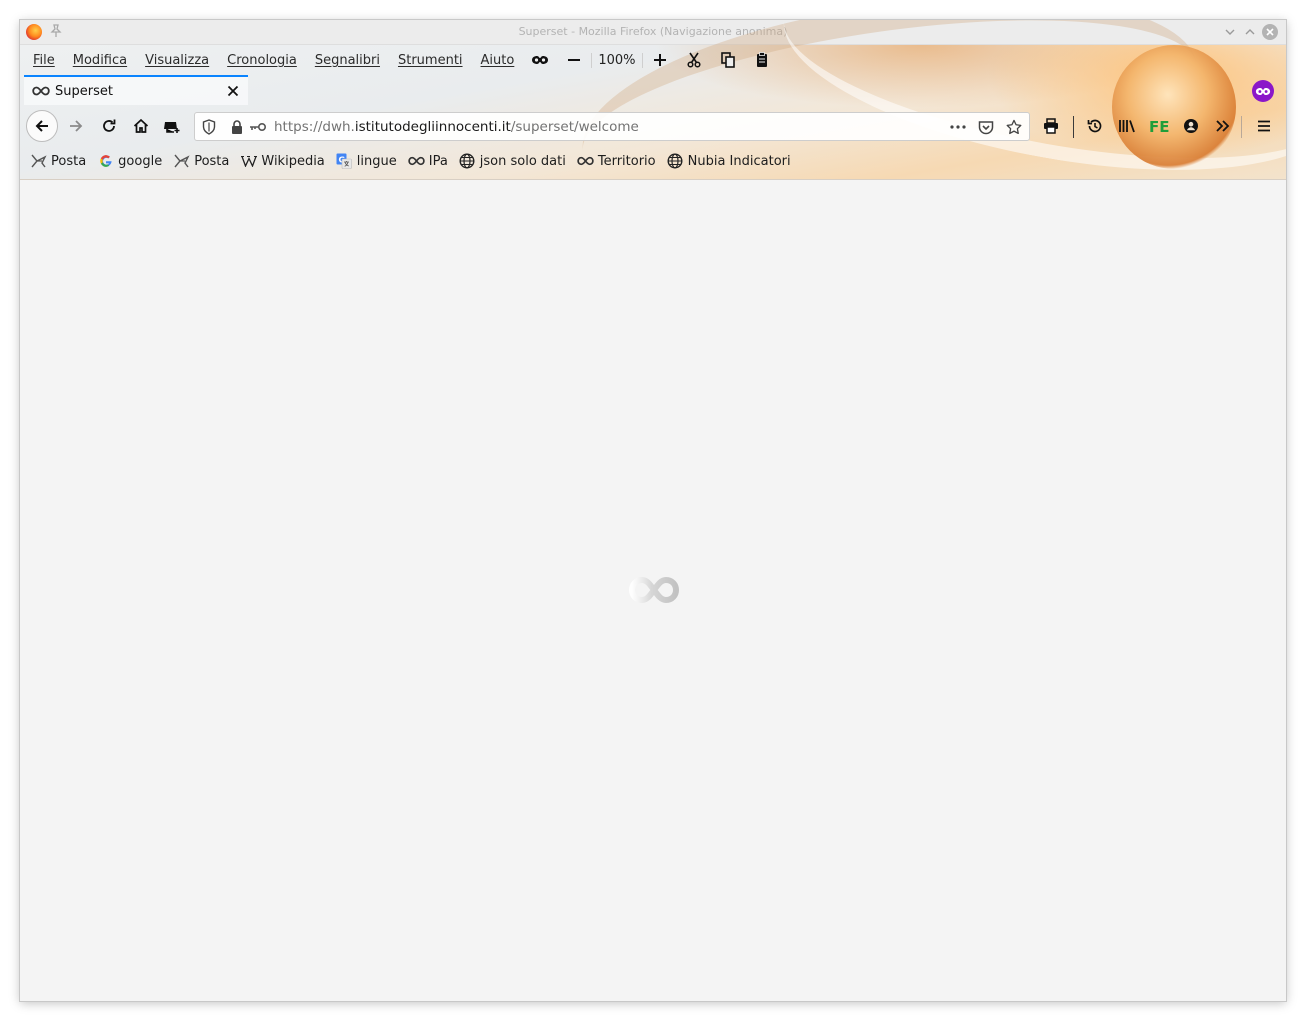 This screenshot has width=1307, height=1022. Describe the element at coordinates (42, 126) in the screenshot. I see `back-button` at that location.